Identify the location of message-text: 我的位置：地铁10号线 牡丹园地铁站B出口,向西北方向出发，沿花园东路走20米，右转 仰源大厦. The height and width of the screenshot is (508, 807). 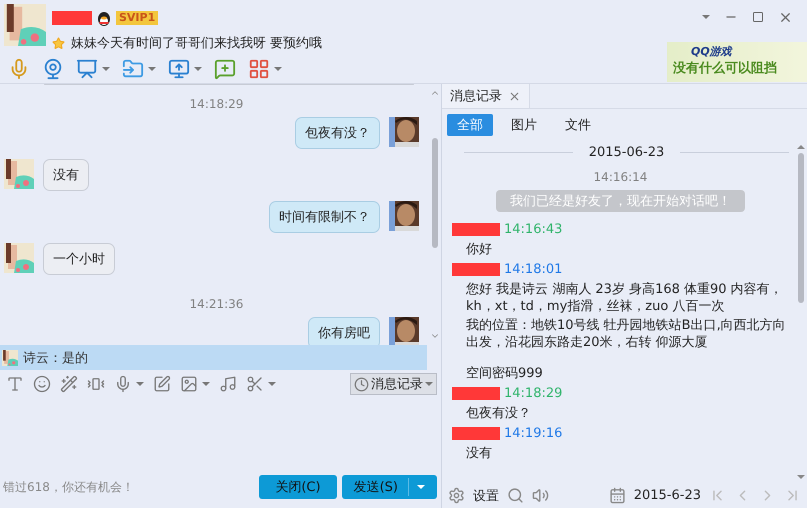
(626, 334).